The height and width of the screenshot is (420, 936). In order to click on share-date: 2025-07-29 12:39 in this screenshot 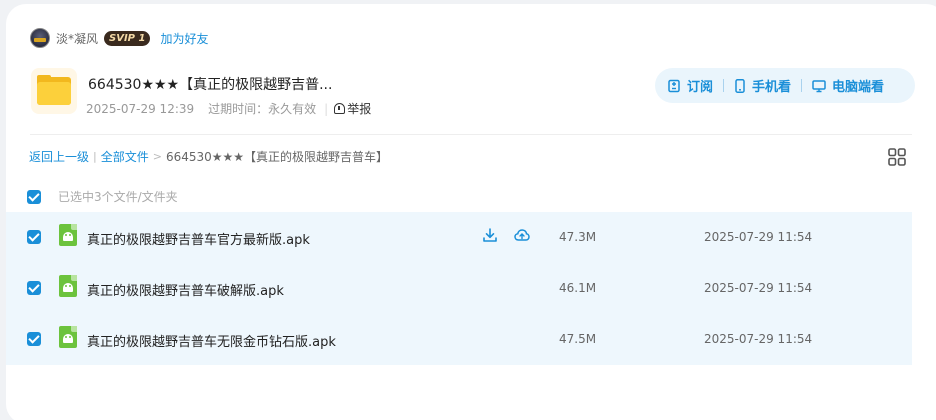, I will do `click(140, 108)`.